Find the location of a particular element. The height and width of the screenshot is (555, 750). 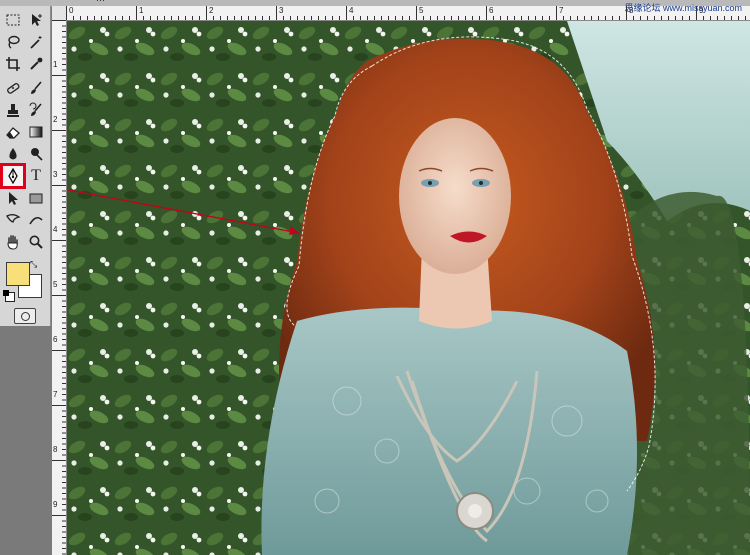

magic-wand-icon is located at coordinates (36, 42).